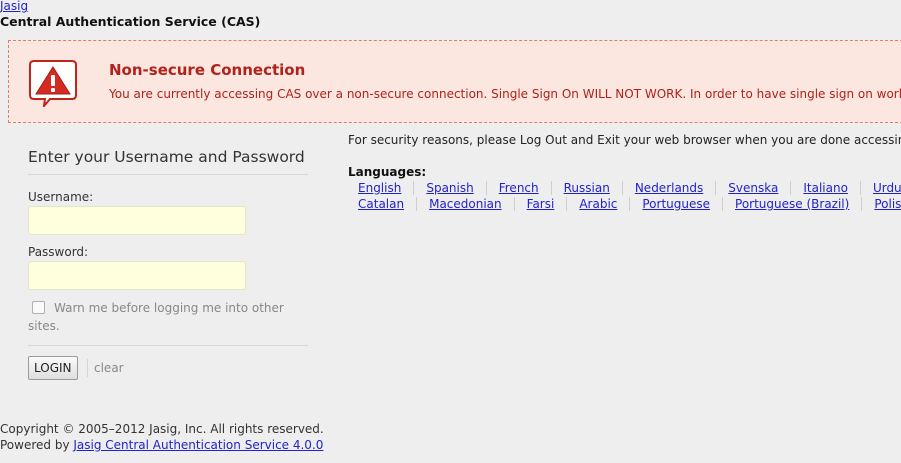  Describe the element at coordinates (53, 83) in the screenshot. I see `warning-icon` at that location.